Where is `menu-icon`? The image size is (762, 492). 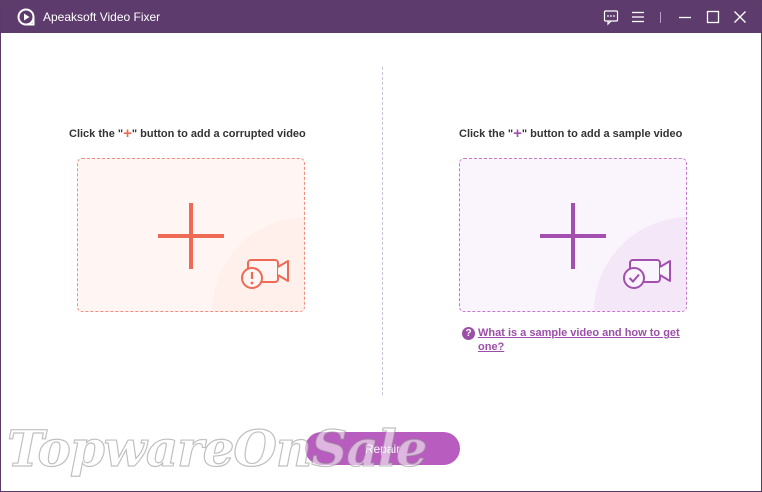
menu-icon is located at coordinates (638, 17).